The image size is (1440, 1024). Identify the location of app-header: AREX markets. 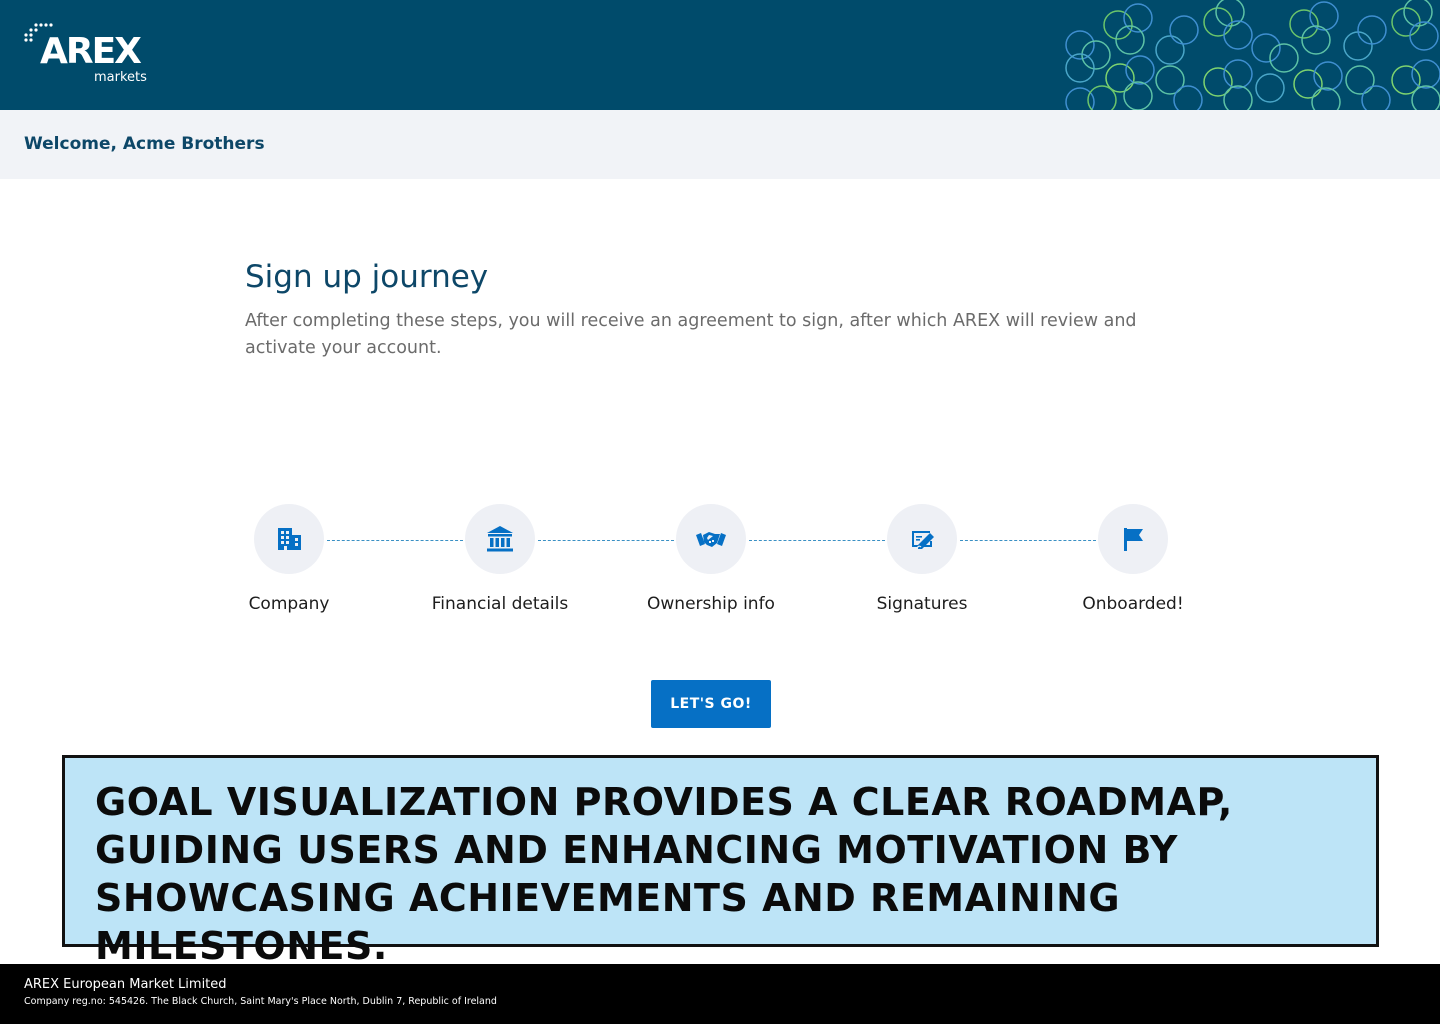
(720, 55).